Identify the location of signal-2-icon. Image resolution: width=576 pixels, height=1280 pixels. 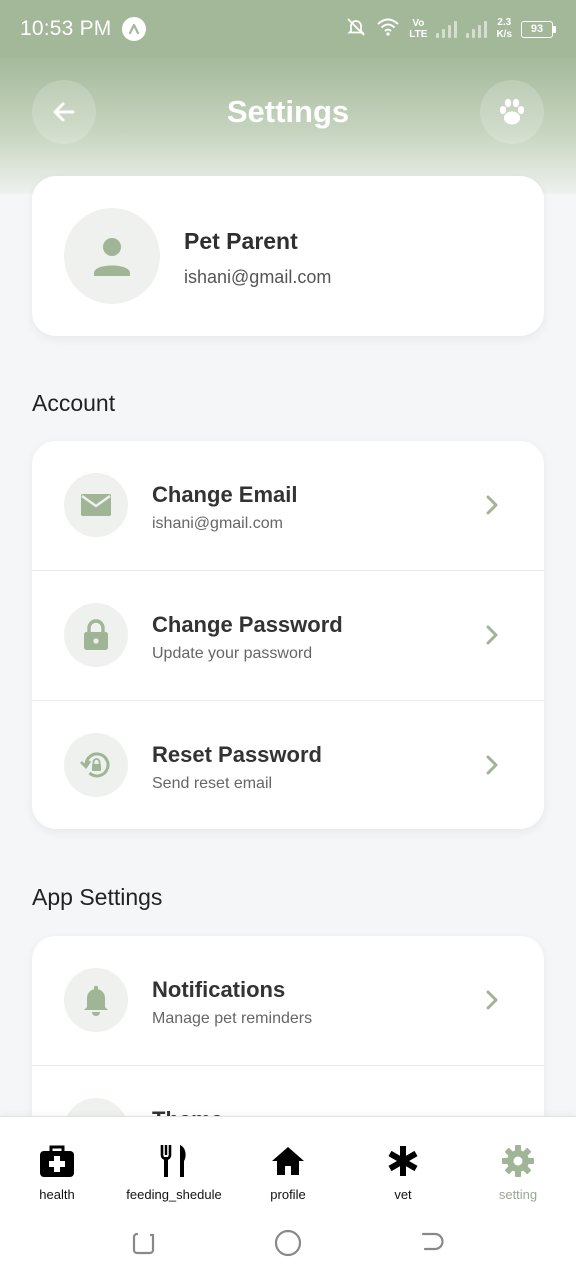
(477, 29).